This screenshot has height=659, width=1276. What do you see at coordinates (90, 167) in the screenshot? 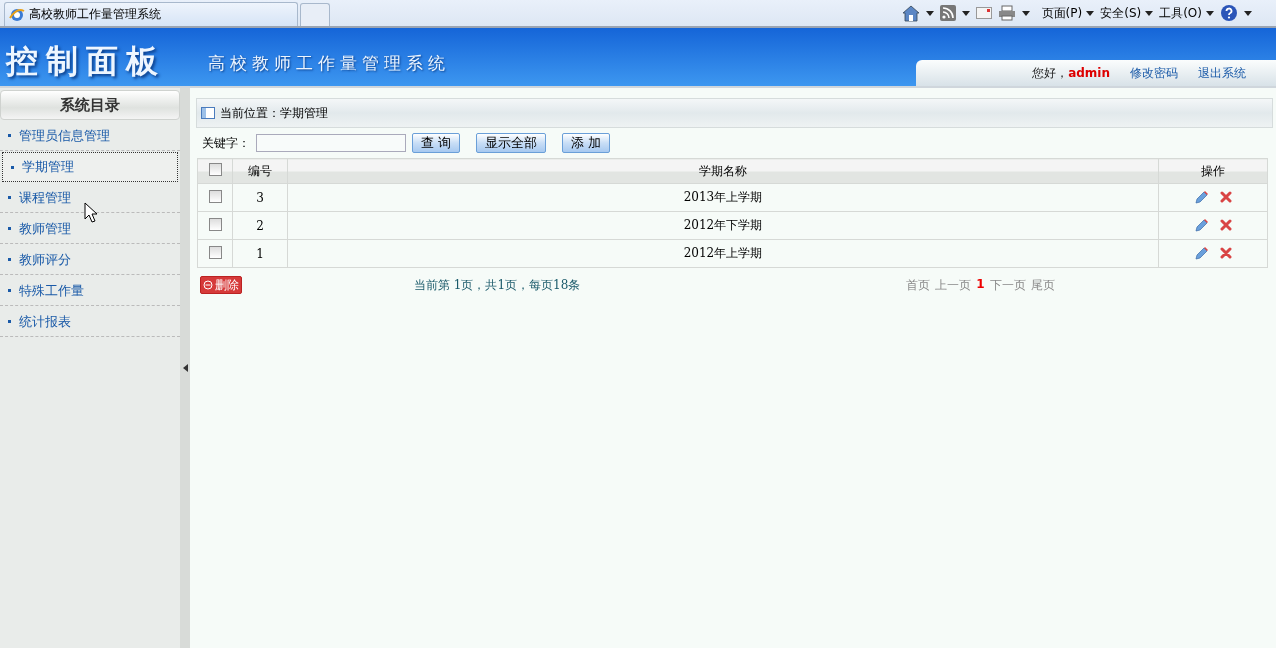
I see `sidebar-item: 学期管理` at bounding box center [90, 167].